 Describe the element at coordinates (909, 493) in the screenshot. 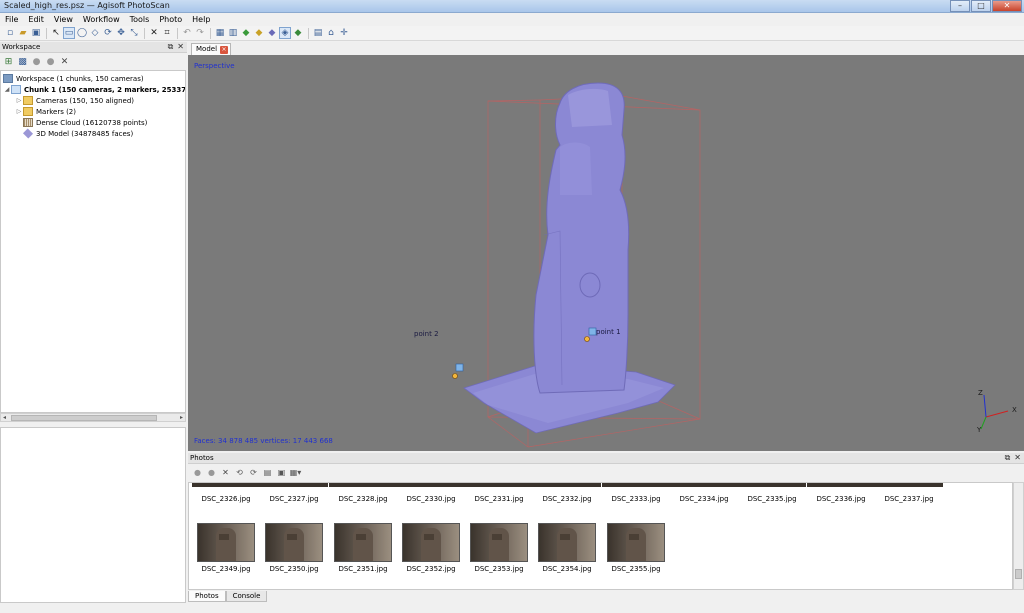

I see `photo-item: DSC_2337.jpg` at that location.